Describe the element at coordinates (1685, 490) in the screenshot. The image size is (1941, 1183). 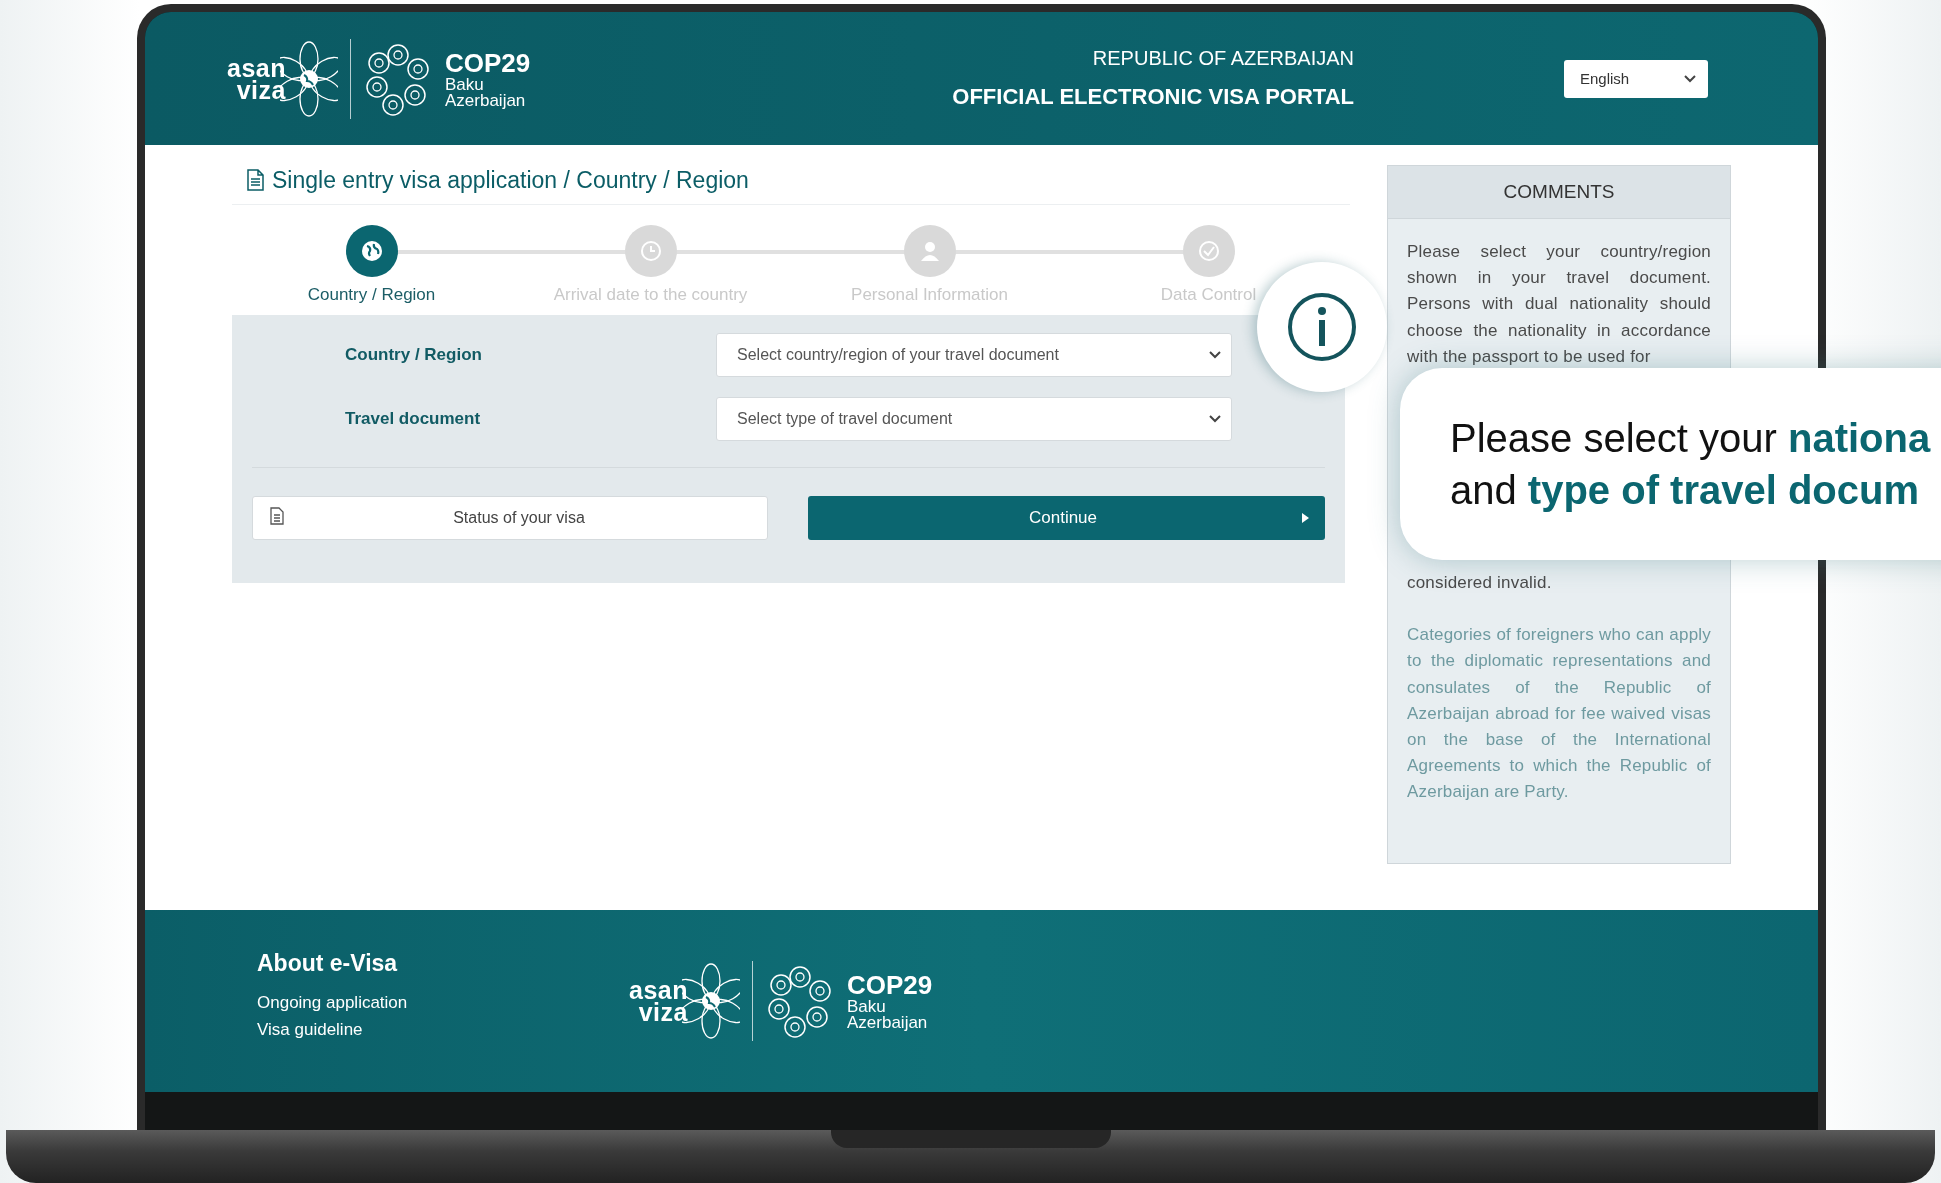
I see `callout-text: and type of travel docum` at that location.